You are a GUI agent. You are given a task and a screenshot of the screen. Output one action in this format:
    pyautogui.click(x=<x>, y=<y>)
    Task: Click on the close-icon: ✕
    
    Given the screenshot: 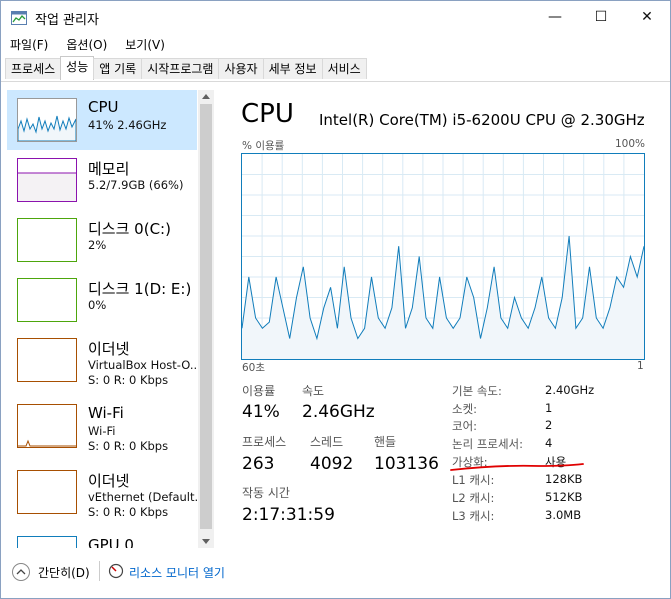 What is the action you would take?
    pyautogui.click(x=647, y=17)
    